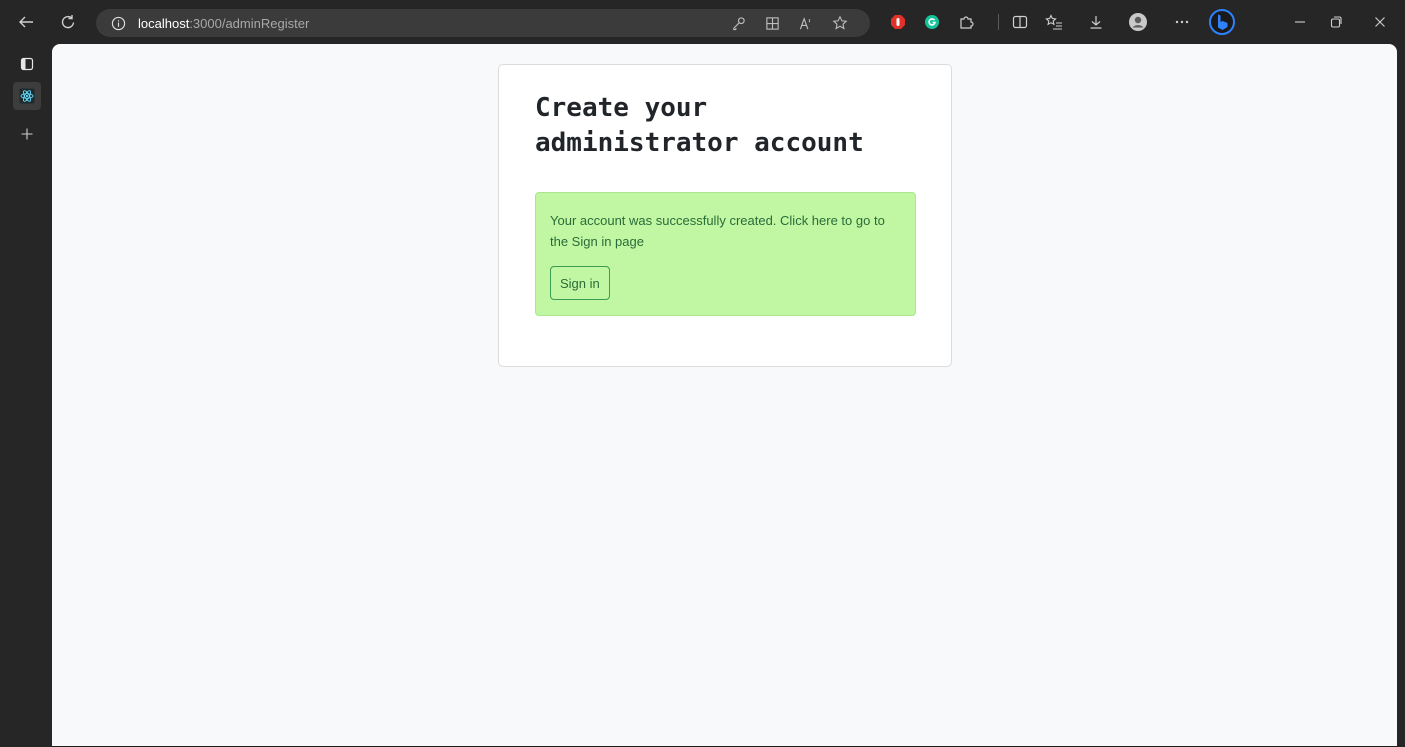 This screenshot has height=747, width=1405. I want to click on favorites-list-icon, so click(1054, 22).